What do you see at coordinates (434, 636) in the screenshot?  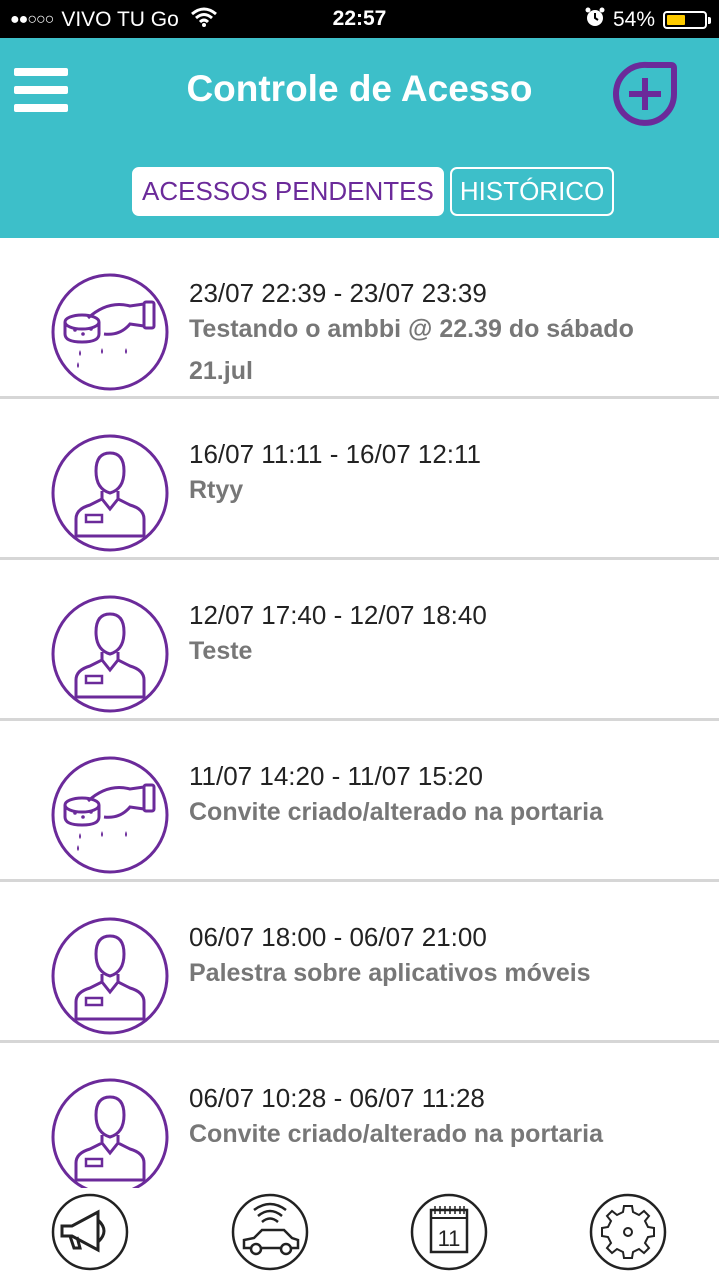 I see `item-text: 12/07 17:40 - 12/07 18:40 Teste` at bounding box center [434, 636].